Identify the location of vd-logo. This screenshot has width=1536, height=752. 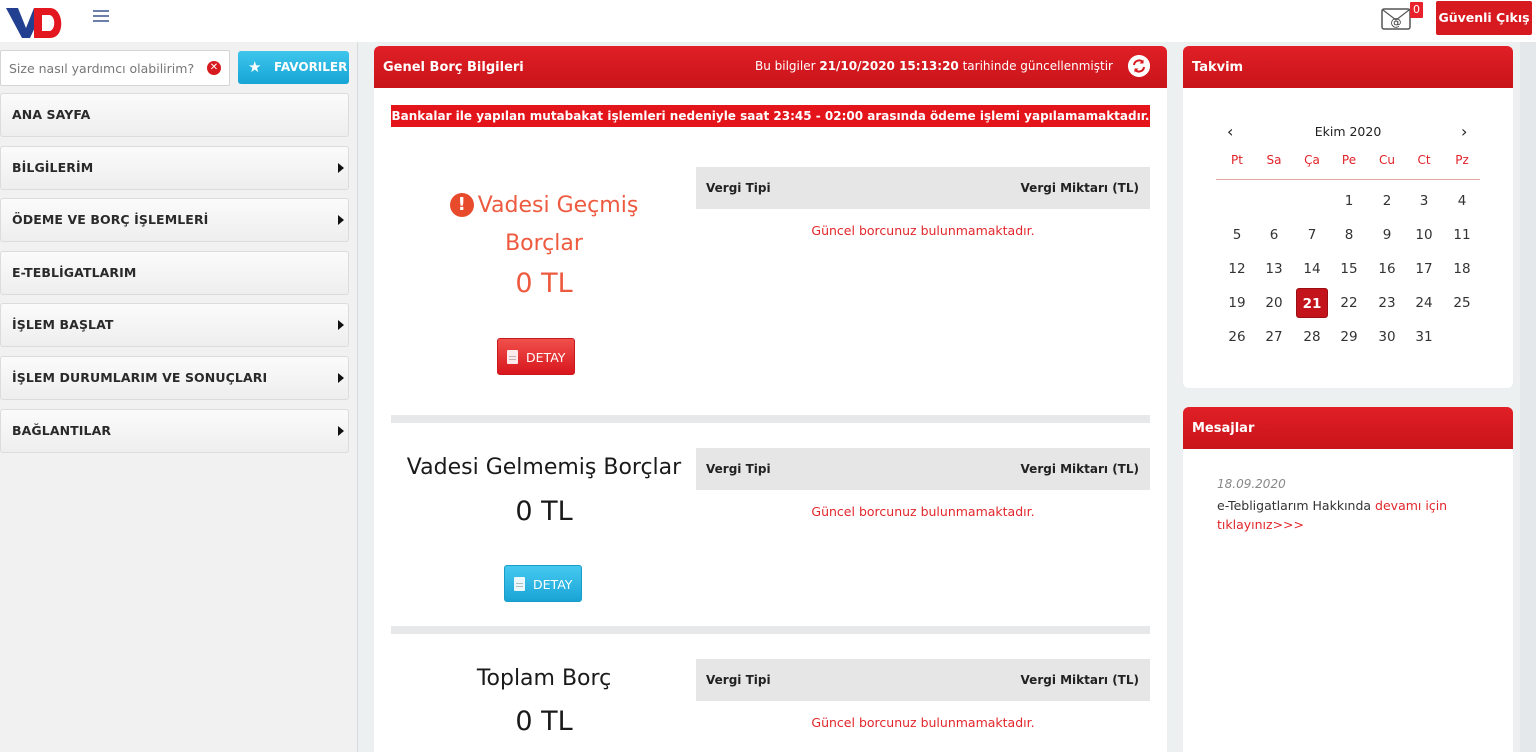
(35, 21).